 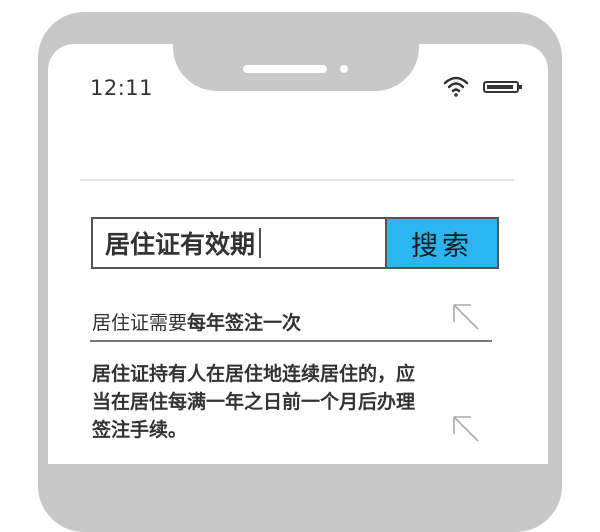 What do you see at coordinates (180, 244) in the screenshot?
I see `search-input-value: 居住证有效期` at bounding box center [180, 244].